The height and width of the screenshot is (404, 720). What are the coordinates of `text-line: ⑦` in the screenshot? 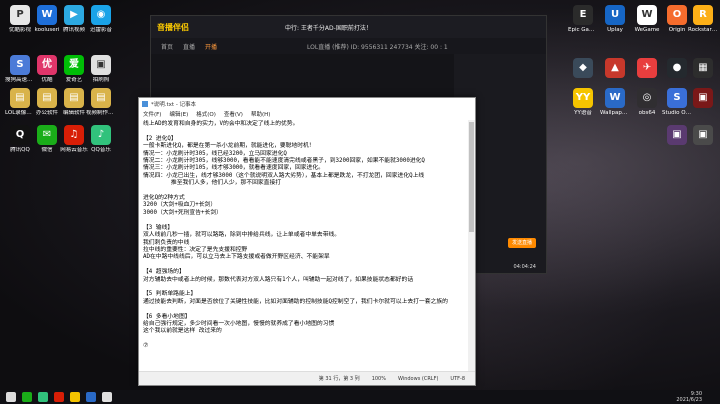 It's located at (146, 346).